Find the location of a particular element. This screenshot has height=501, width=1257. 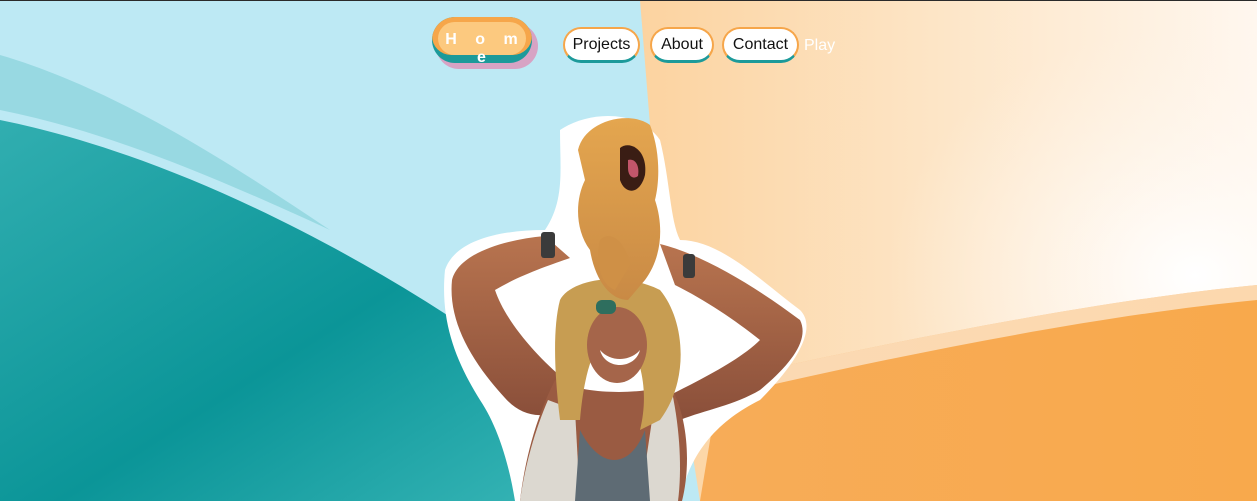

home-button-label: H o m e is located at coordinates (485, 48).